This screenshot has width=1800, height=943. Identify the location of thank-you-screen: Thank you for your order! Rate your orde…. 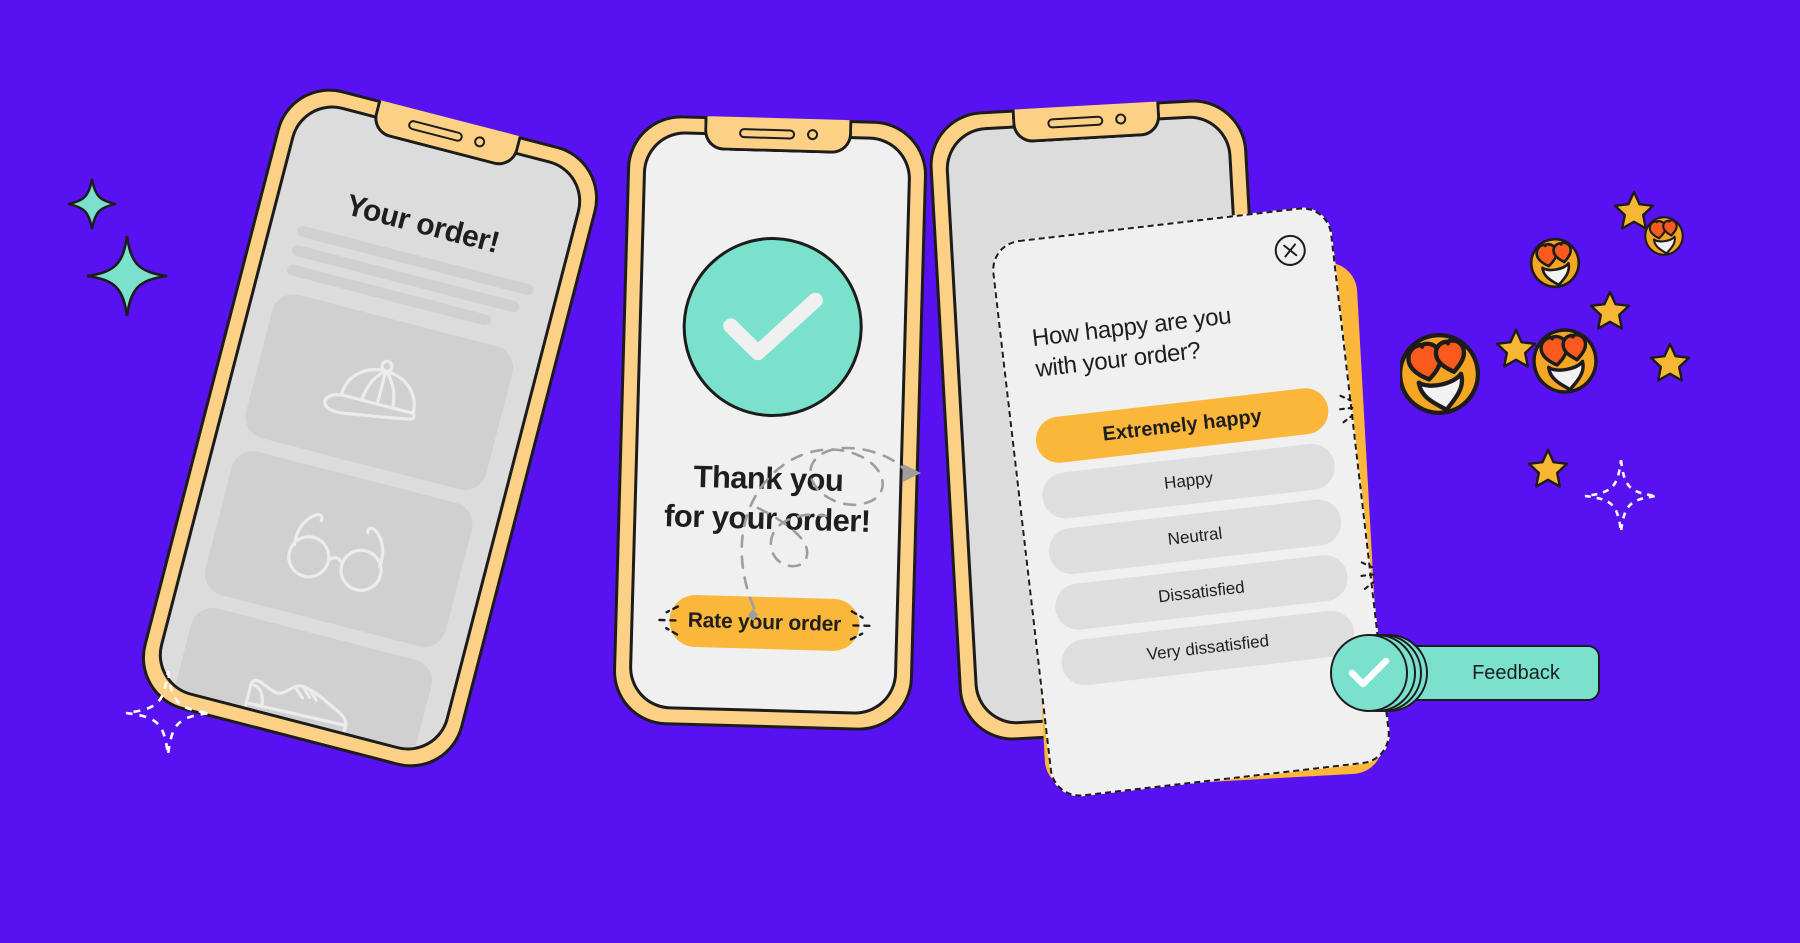
(770, 423).